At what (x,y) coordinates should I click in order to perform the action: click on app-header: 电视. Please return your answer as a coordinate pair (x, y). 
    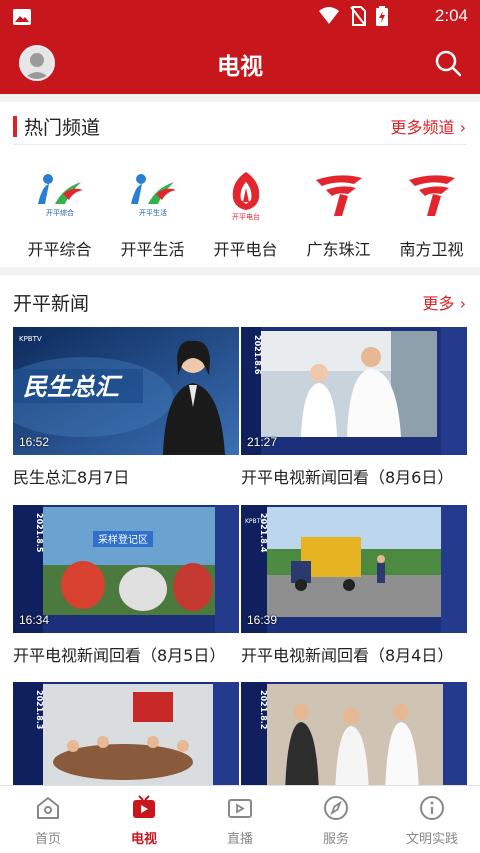
    Looking at the image, I should click on (240, 64).